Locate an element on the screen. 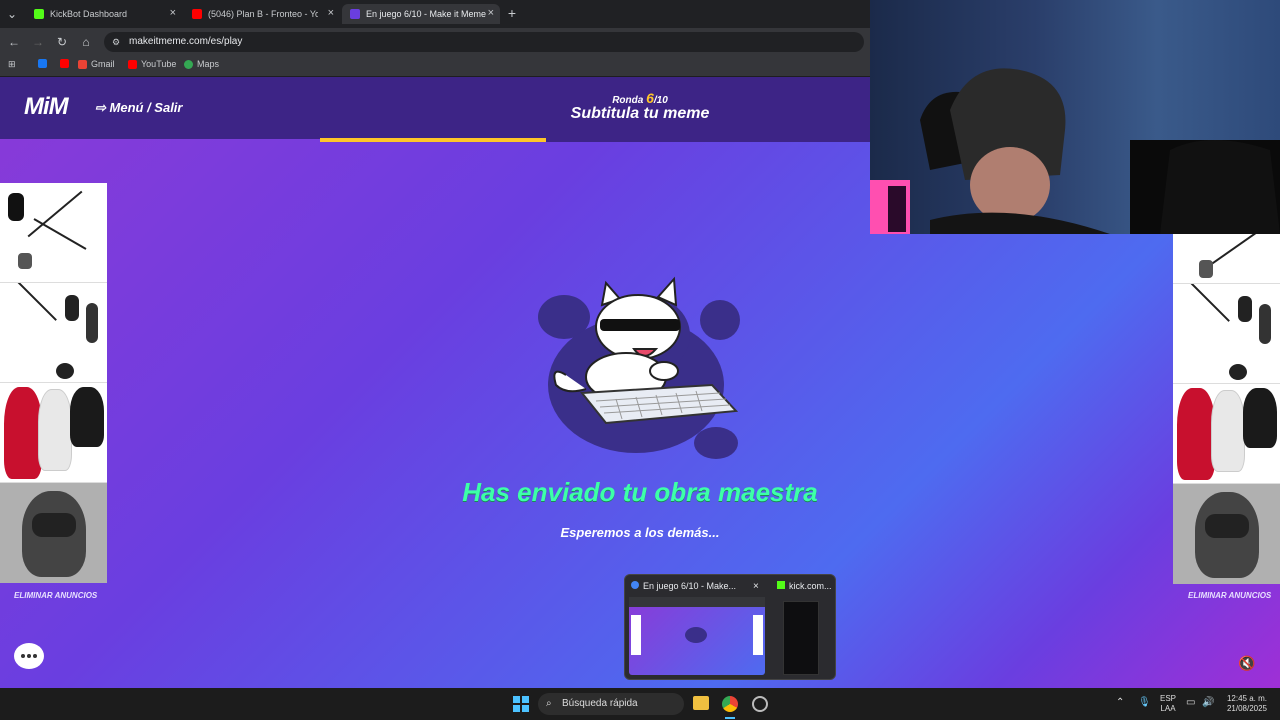  bookmarks-bar: ⊞ Gmail YouTube Maps is located at coordinates (435, 66).